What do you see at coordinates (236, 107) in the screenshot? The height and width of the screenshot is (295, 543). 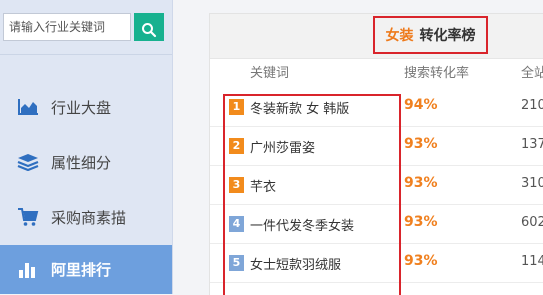 I see `rank-badge: 1` at bounding box center [236, 107].